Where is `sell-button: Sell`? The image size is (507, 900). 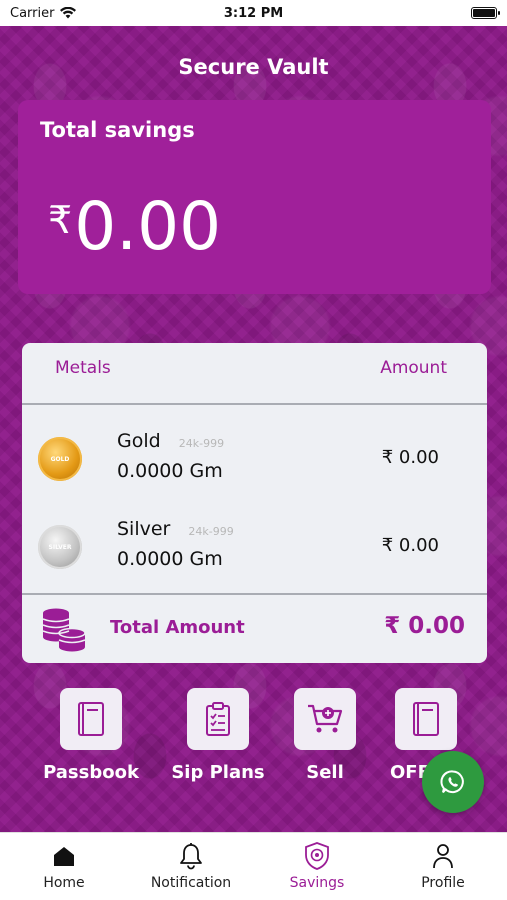 sell-button: Sell is located at coordinates (325, 735).